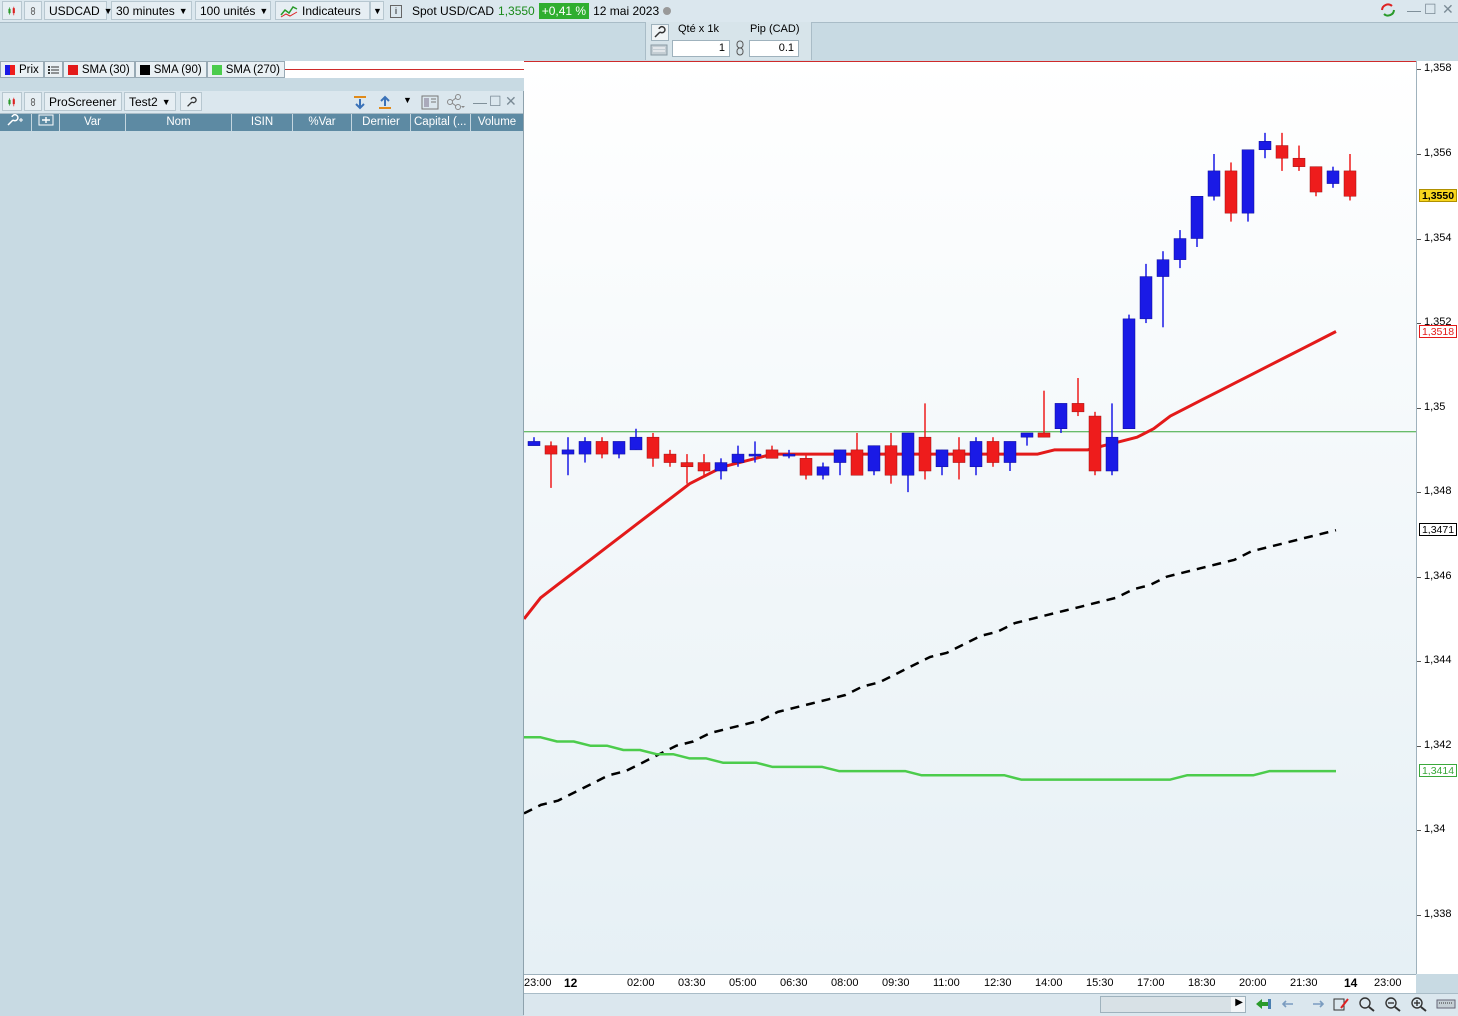 Image resolution: width=1458 pixels, height=1016 pixels. I want to click on screener-title: ProScreener, so click(83, 101).